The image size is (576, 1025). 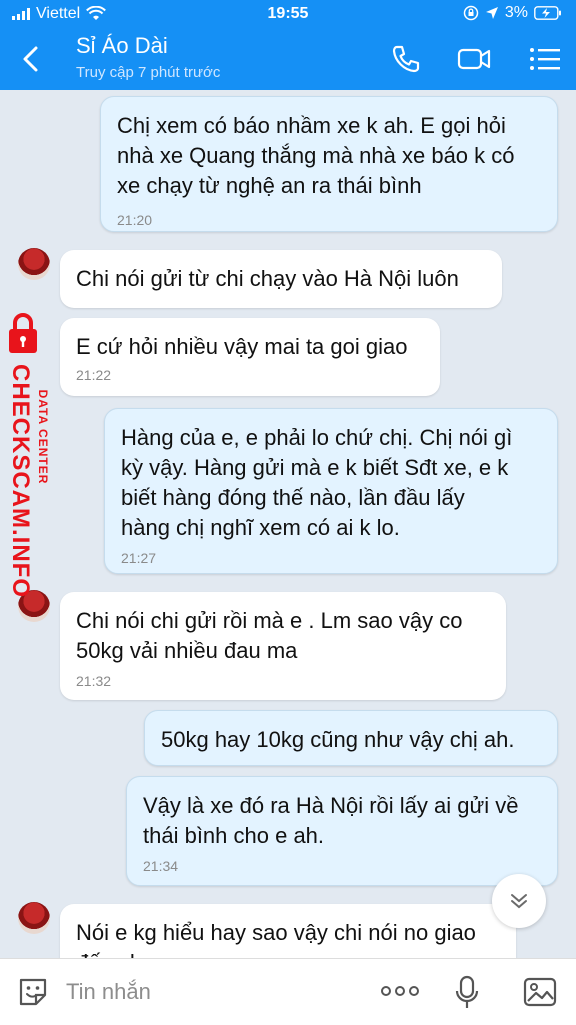 What do you see at coordinates (234, 835) in the screenshot?
I see `message-line: thái bình cho e ah.` at bounding box center [234, 835].